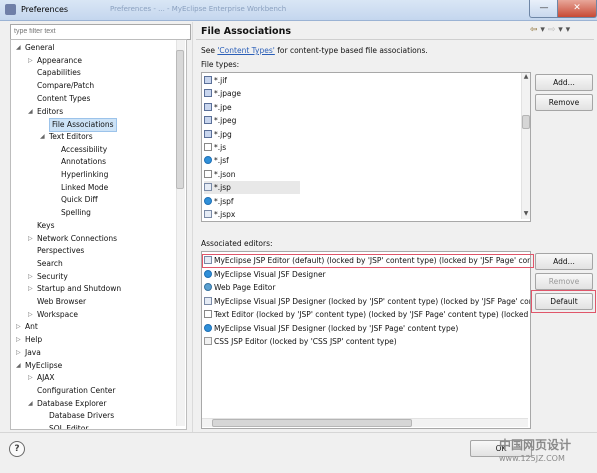 The width and height of the screenshot is (597, 473). What do you see at coordinates (245, 50) in the screenshot?
I see `content-types-link: 'Content Types'` at bounding box center [245, 50].